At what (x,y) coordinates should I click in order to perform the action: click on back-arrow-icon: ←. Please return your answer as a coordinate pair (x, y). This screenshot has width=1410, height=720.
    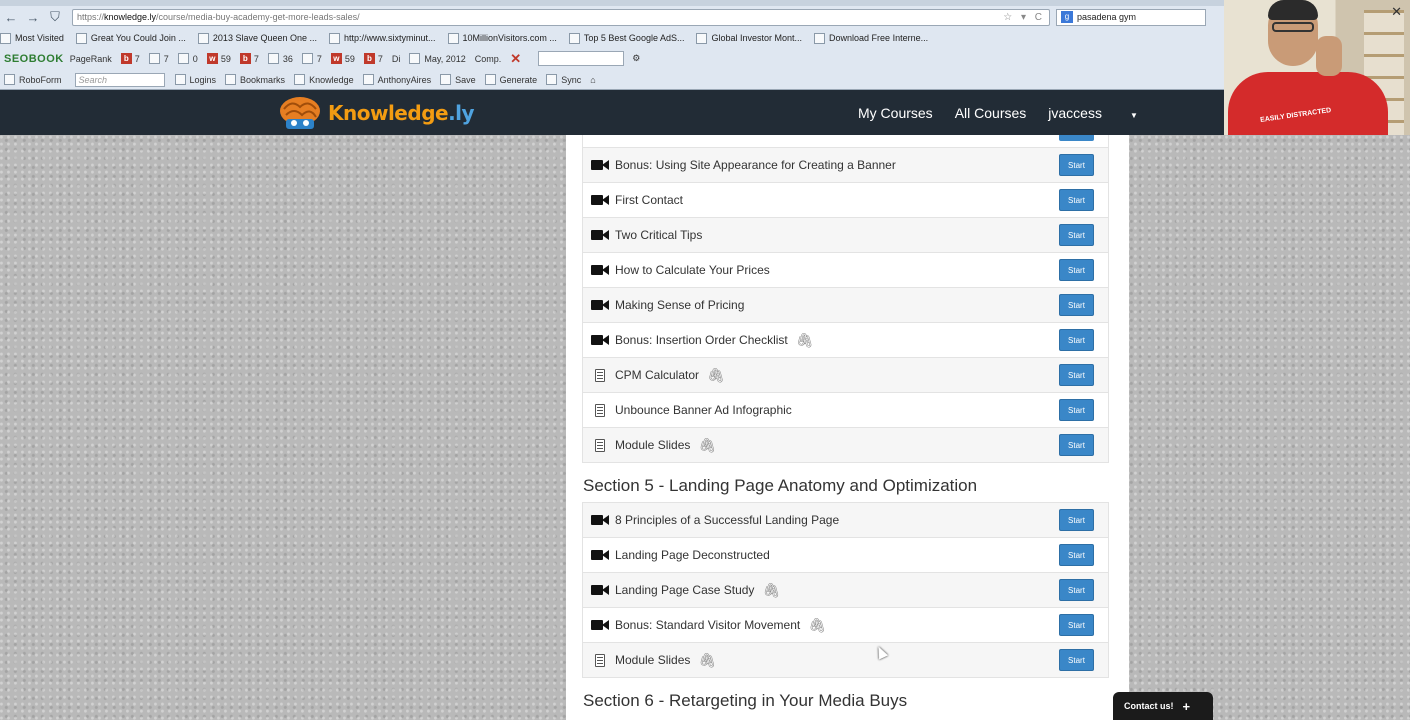
    Looking at the image, I should click on (11, 17).